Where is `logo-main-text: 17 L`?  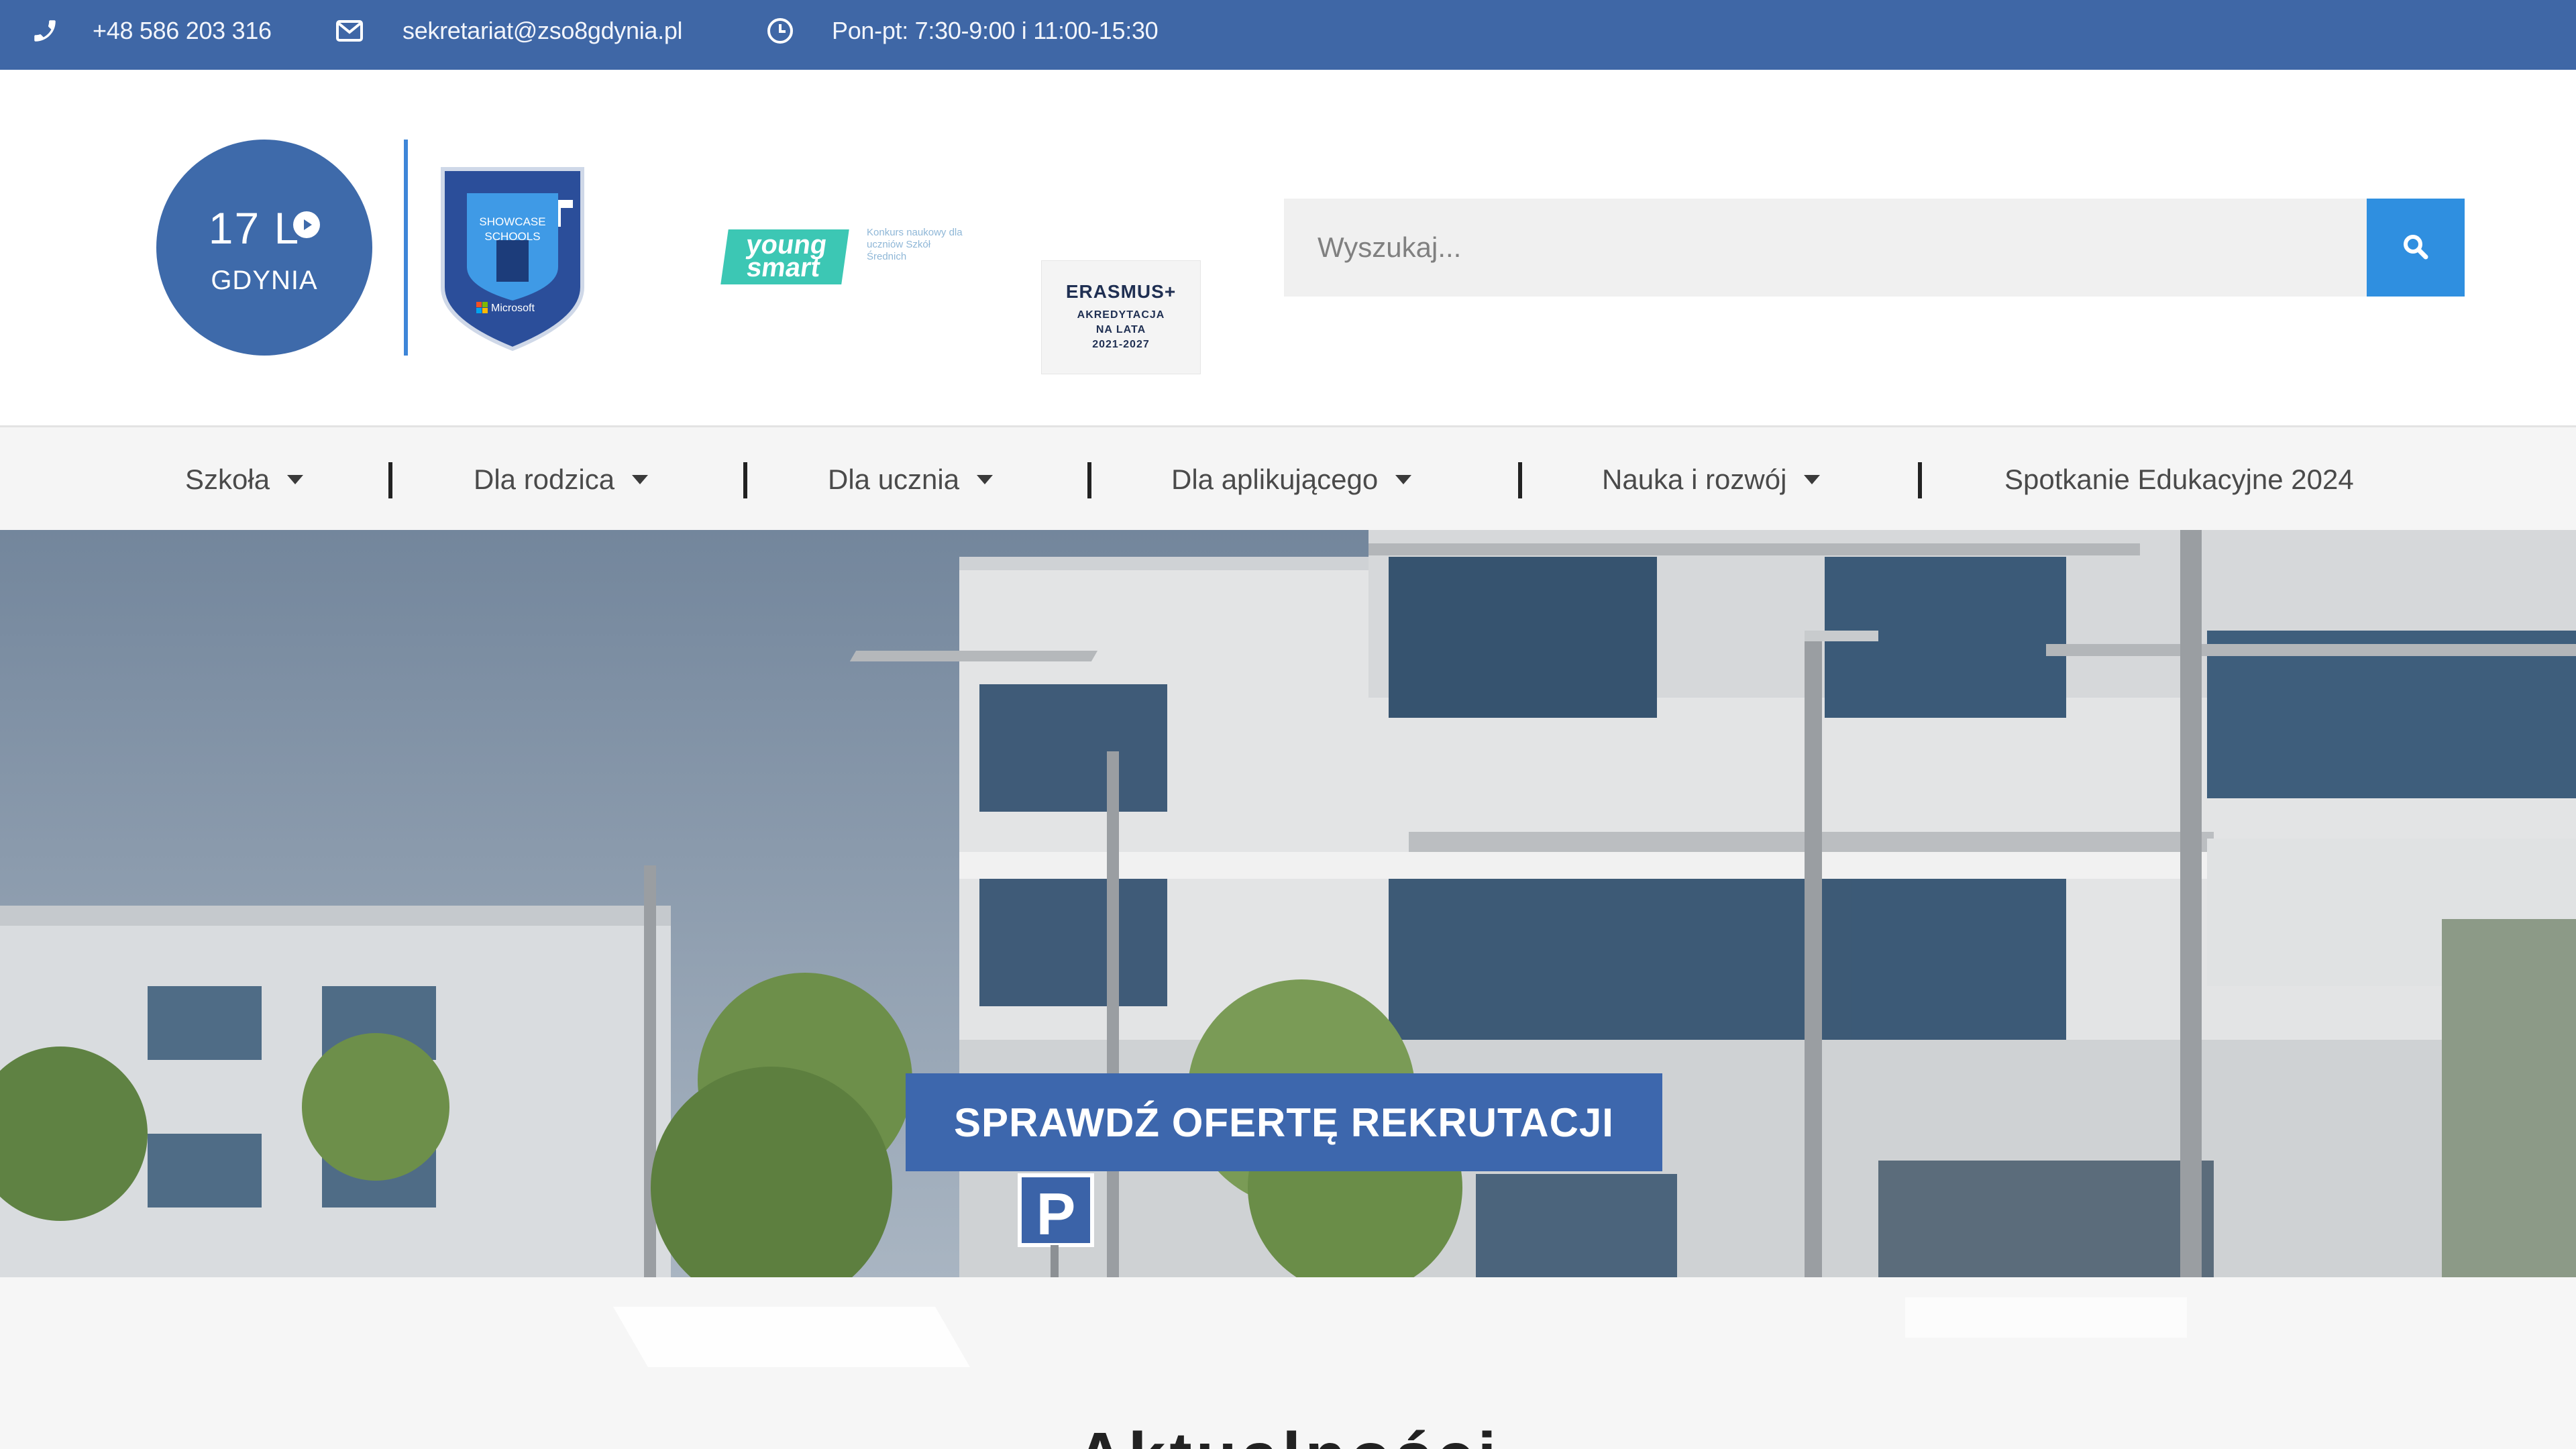 logo-main-text: 17 L is located at coordinates (264, 228).